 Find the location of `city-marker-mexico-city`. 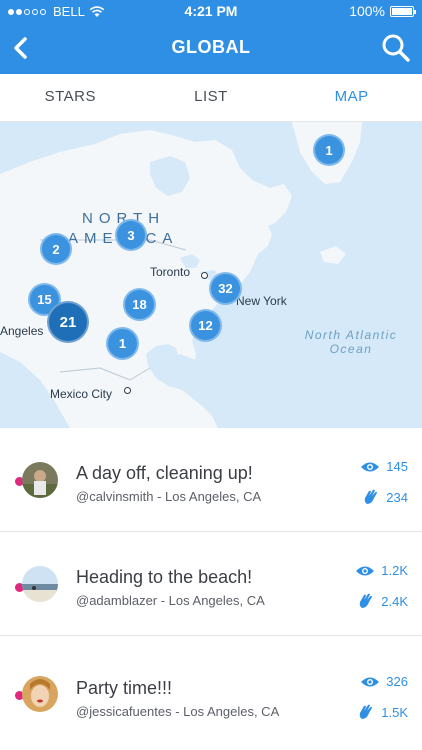

city-marker-mexico-city is located at coordinates (127, 390).